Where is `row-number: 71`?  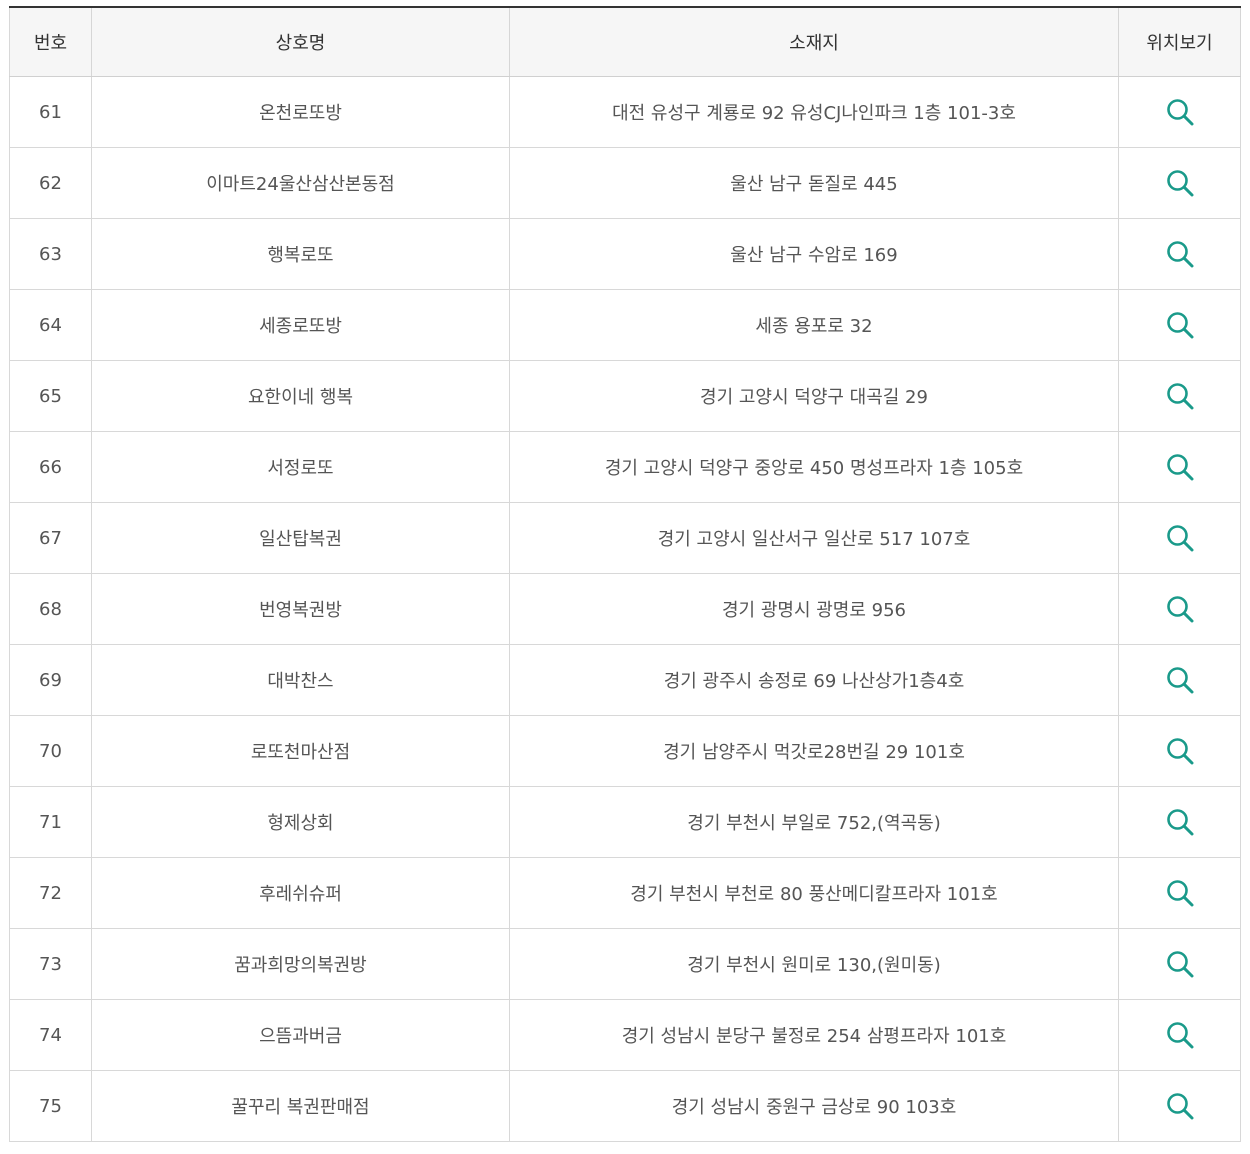
row-number: 71 is located at coordinates (50, 822).